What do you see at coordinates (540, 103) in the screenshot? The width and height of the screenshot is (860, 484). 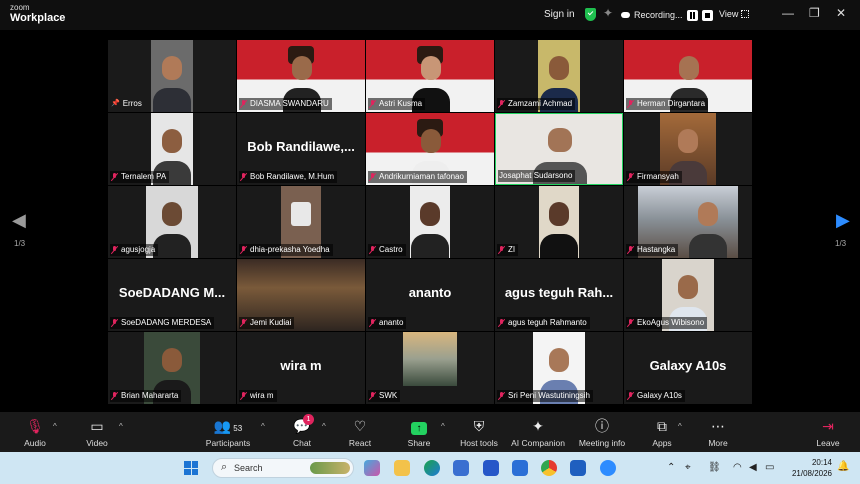 I see `participant-name: Zamzami Achmad` at bounding box center [540, 103].